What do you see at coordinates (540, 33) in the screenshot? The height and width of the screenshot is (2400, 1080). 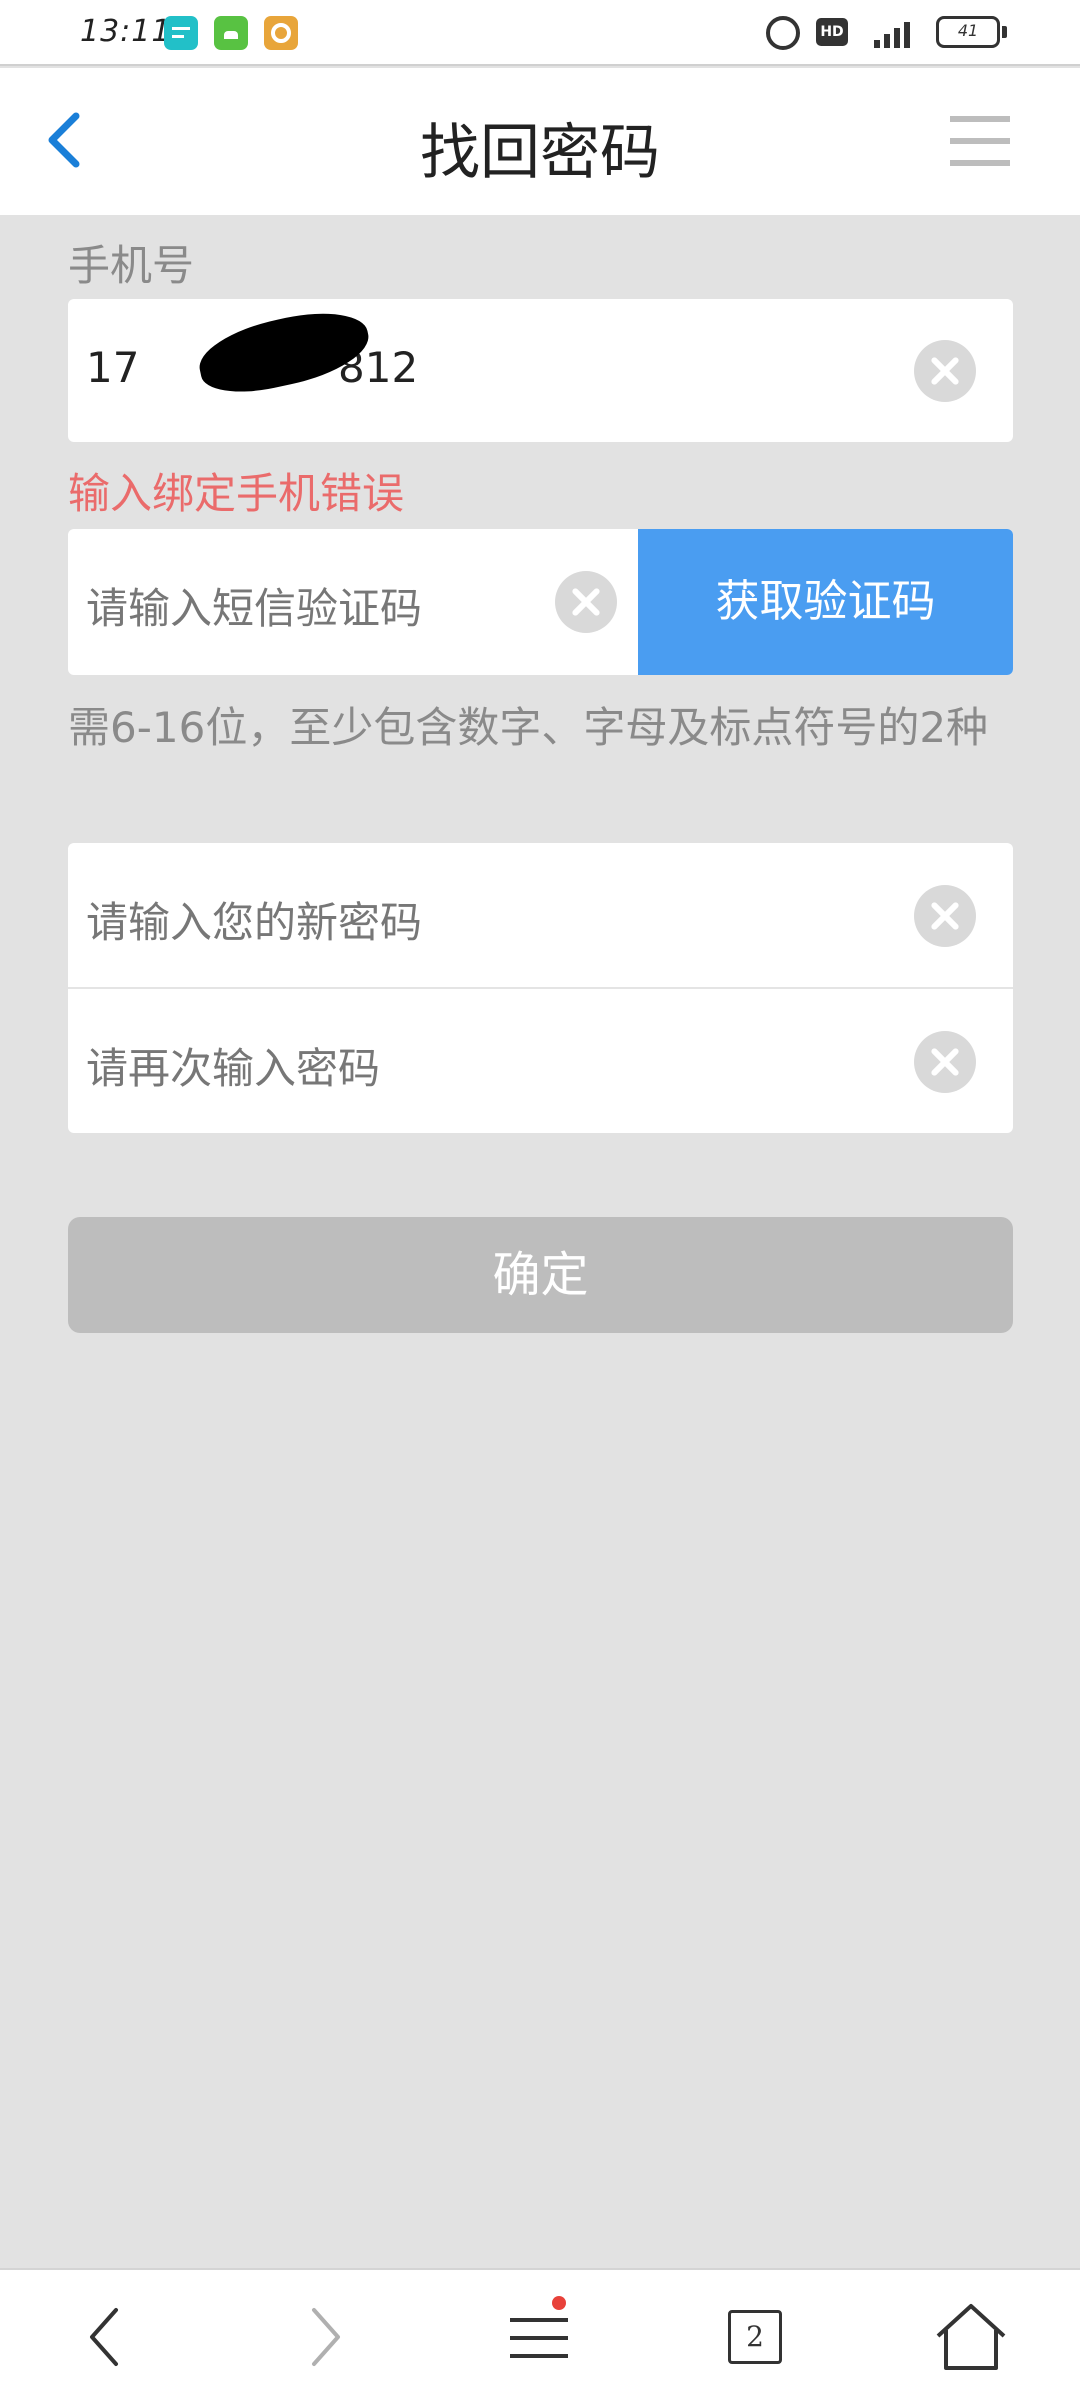 I see `status-bar: 13:11 HD 41` at bounding box center [540, 33].